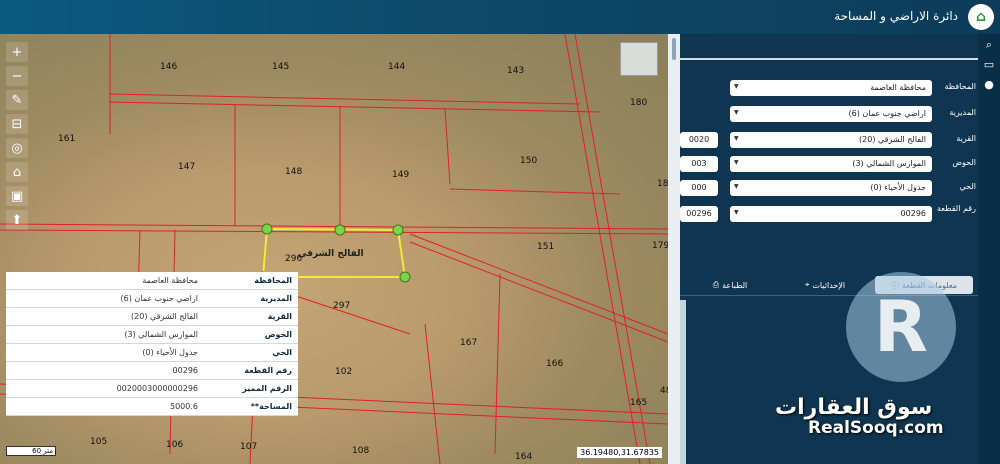  What do you see at coordinates (989, 65) in the screenshot?
I see `layers-icon: ▭` at bounding box center [989, 65].